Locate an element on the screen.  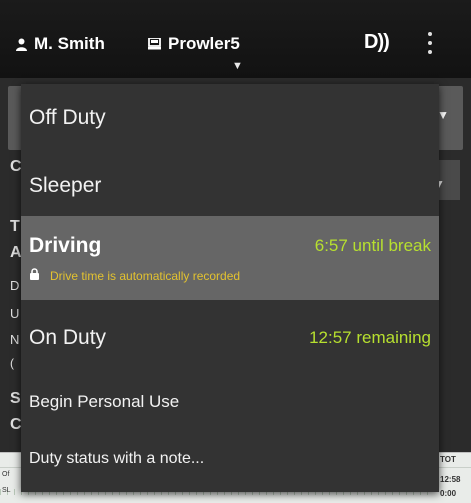
drive-note: Drive time is automatically recorded is located at coordinates (134, 275).